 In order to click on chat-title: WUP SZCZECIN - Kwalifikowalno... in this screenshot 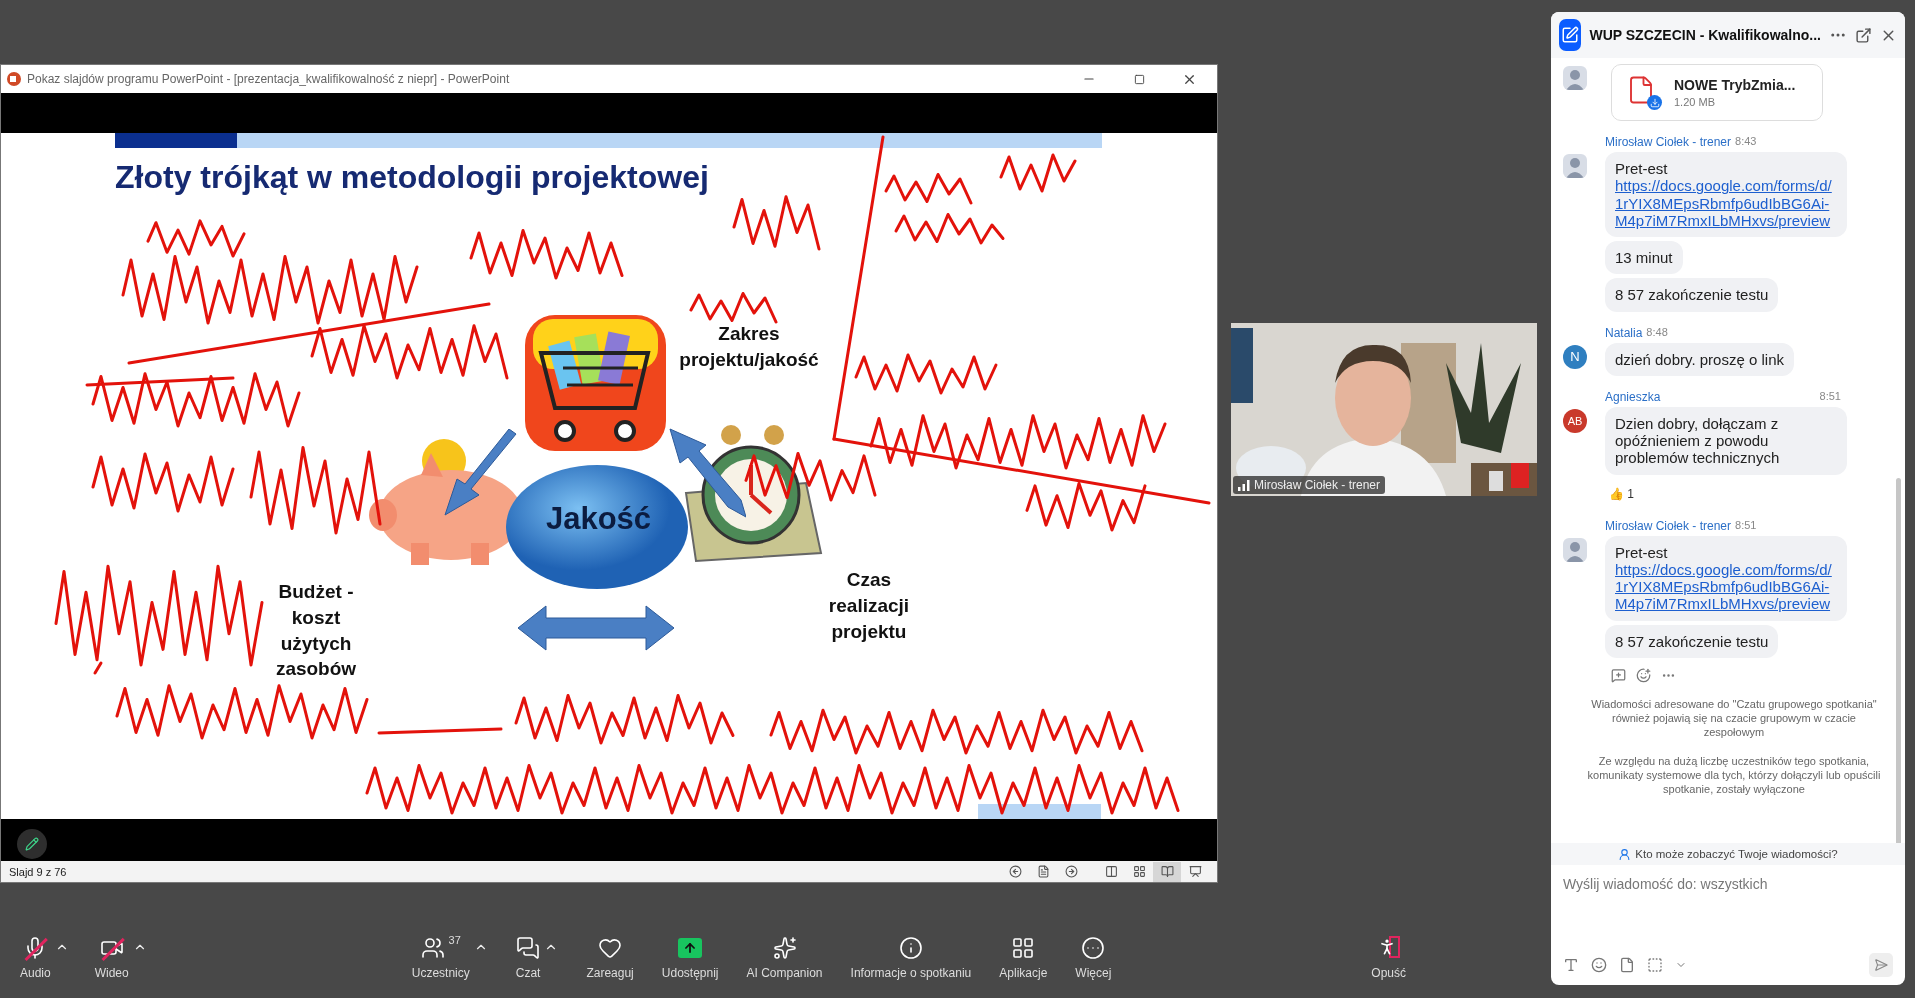, I will do `click(1705, 35)`.